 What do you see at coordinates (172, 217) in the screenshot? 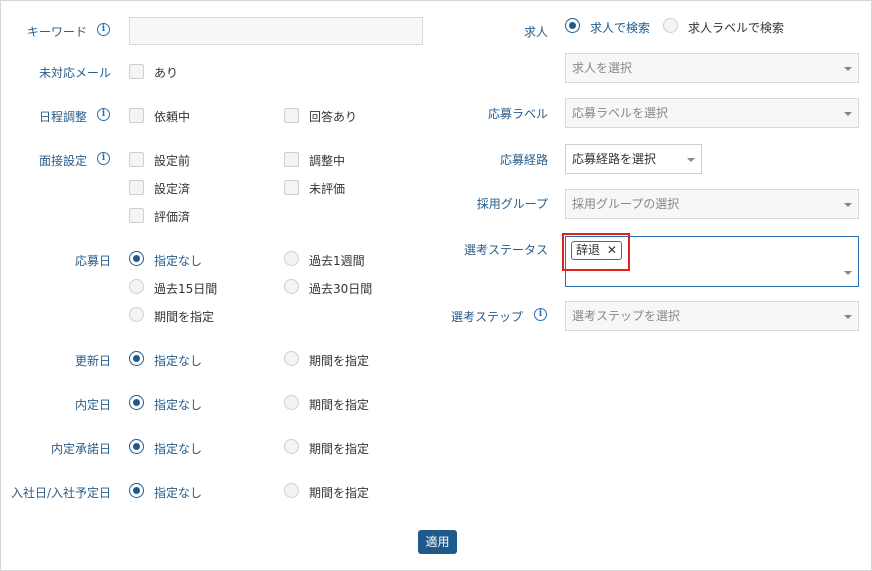
I see `interview-option-evaluated: 評価済` at bounding box center [172, 217].